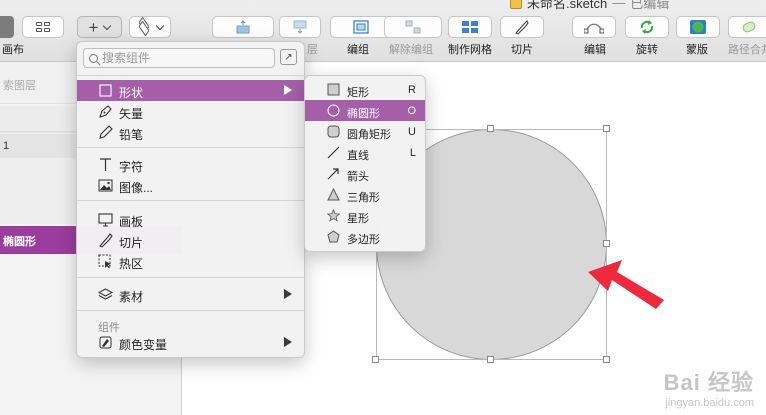 Image resolution: width=766 pixels, height=415 pixels. I want to click on resize-handle-top, so click(490, 128).